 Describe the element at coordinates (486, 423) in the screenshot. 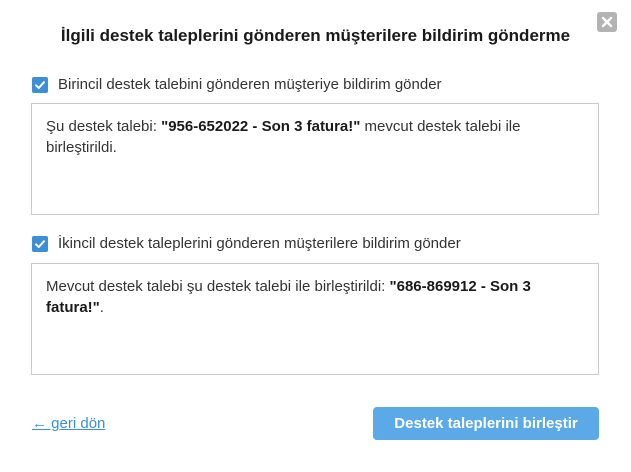

I see `merge-tickets-button: Destek taleplerini birleştir` at that location.